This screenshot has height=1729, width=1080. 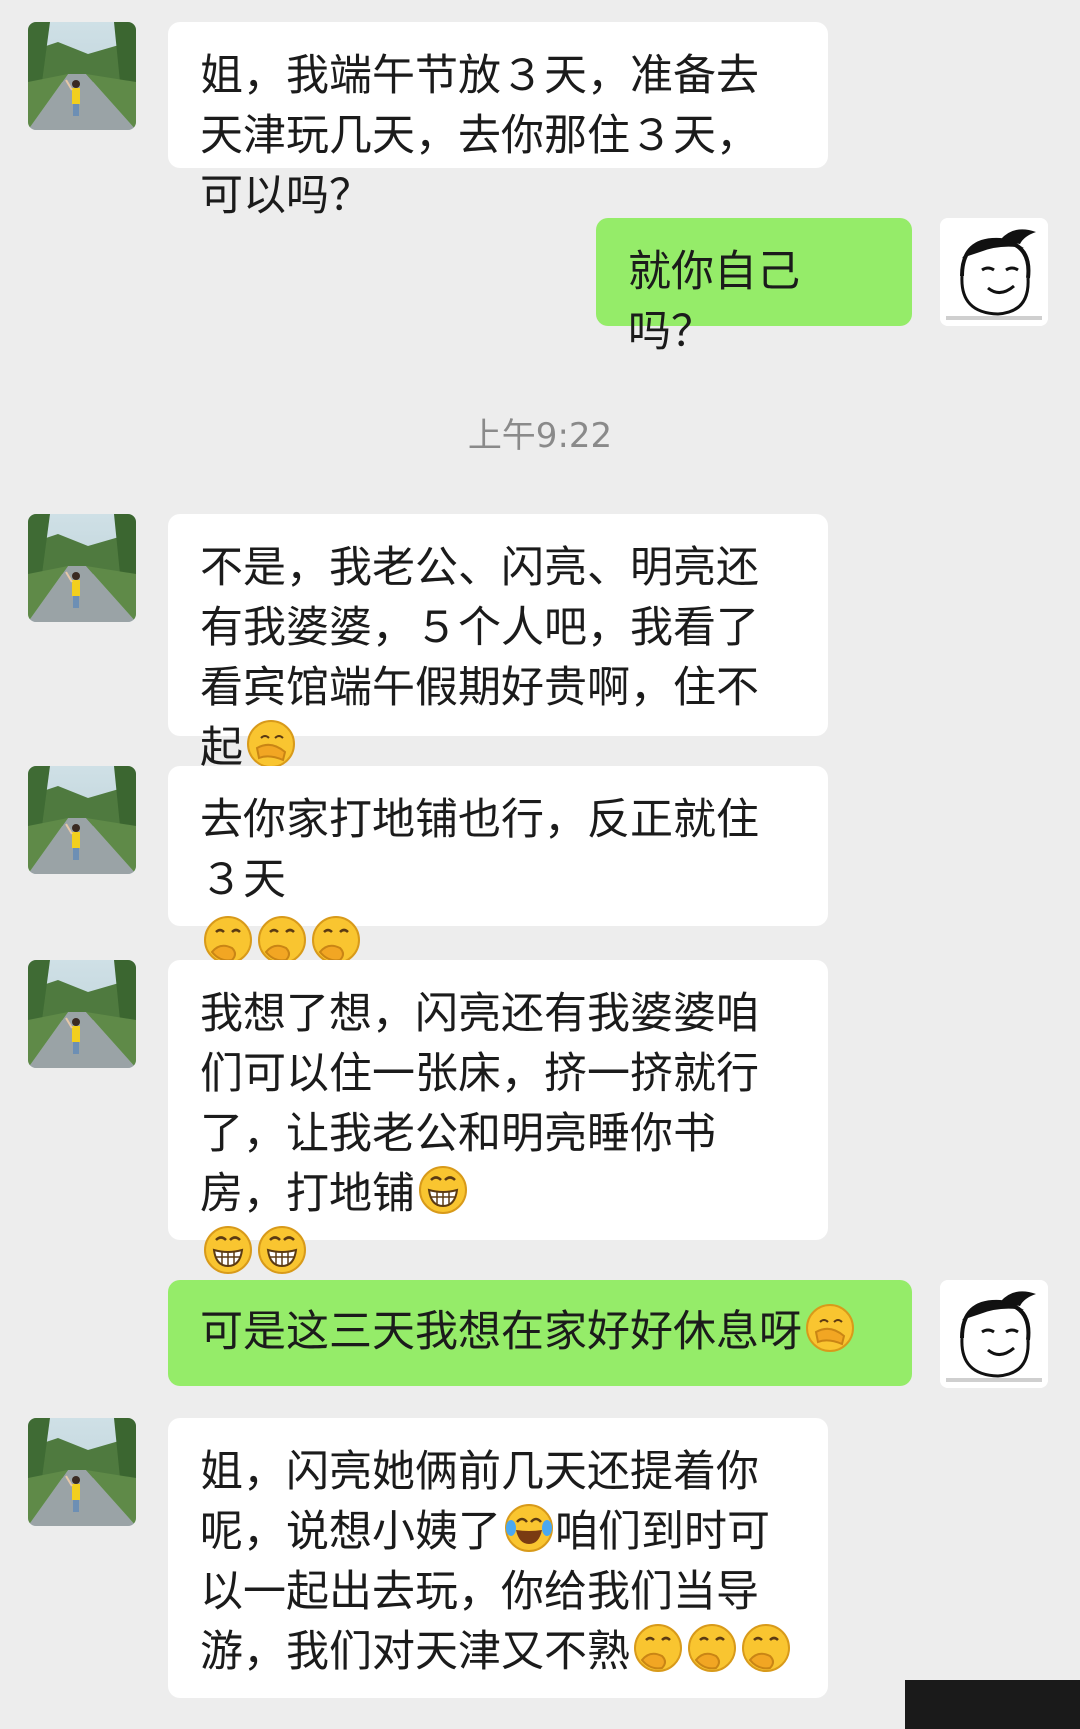 What do you see at coordinates (540, 436) in the screenshot?
I see `time-divider: 上午9:22` at bounding box center [540, 436].